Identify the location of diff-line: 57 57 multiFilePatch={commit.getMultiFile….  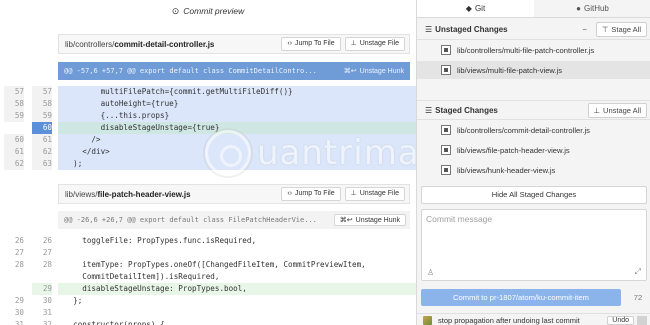
(208, 92).